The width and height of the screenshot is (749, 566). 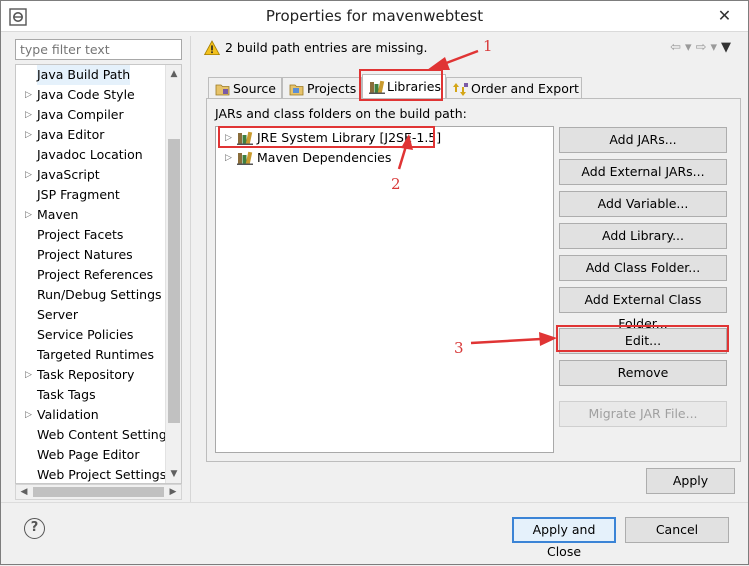 What do you see at coordinates (91, 255) in the screenshot?
I see `tree-item-project-natures: Project Natures` at bounding box center [91, 255].